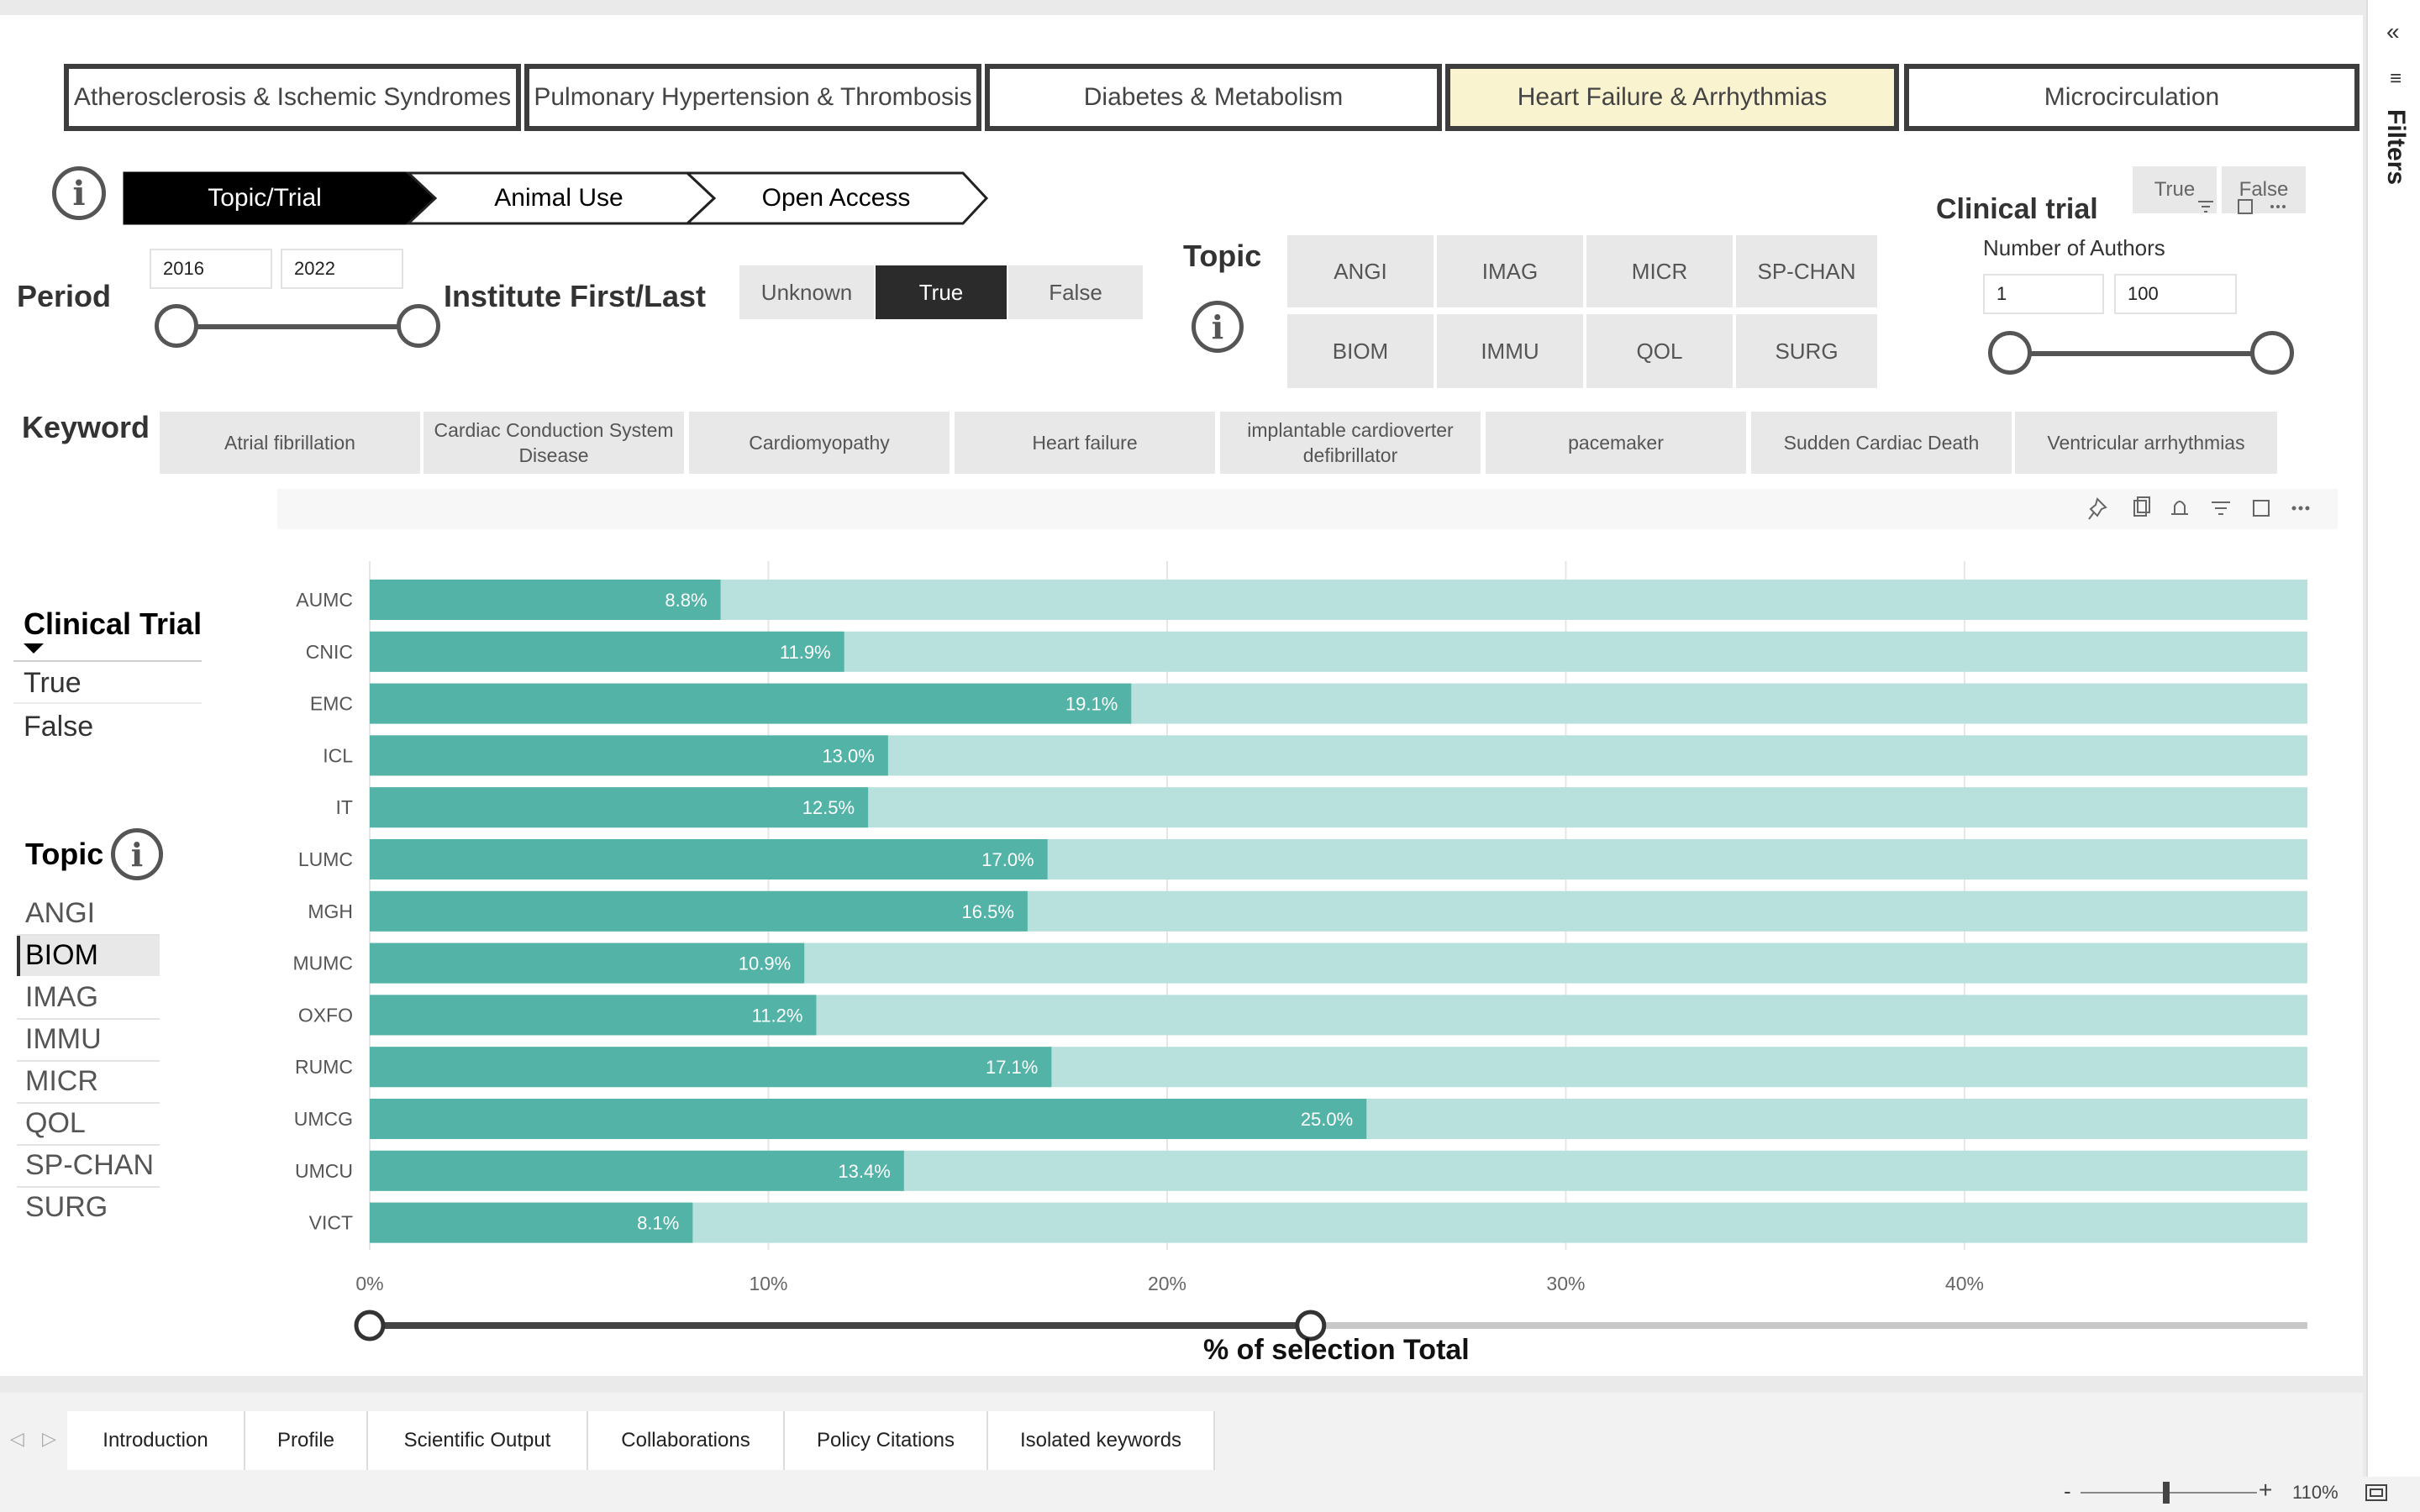 The image size is (2420, 1512). I want to click on period-slider-start-handle, so click(176, 326).